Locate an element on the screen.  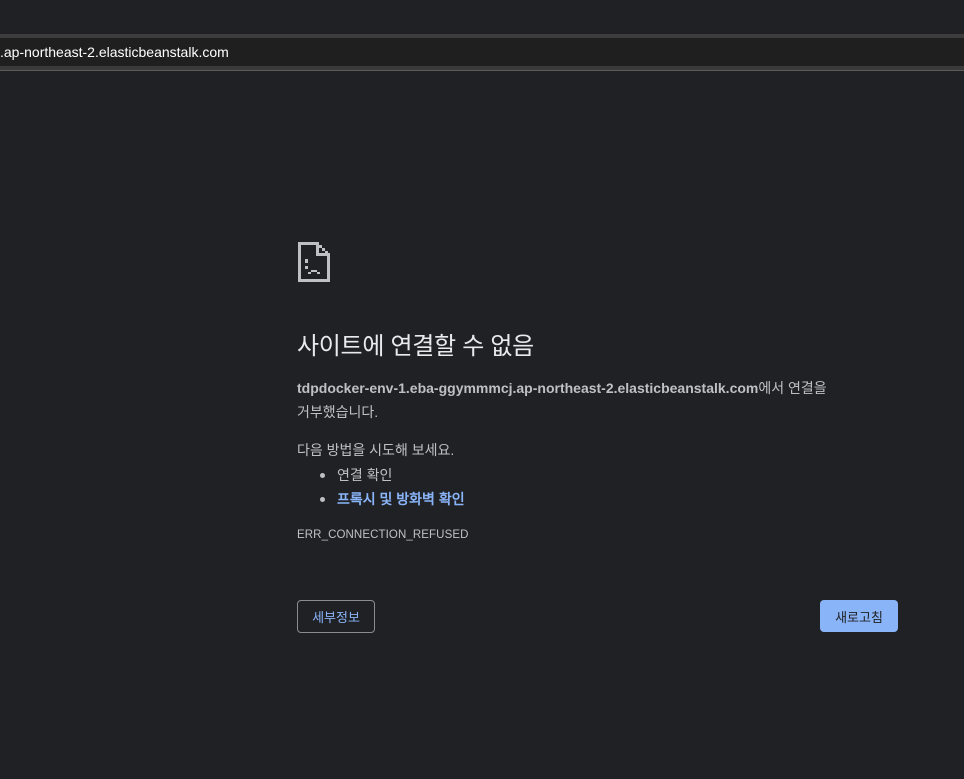
page-title: 사이트에 연결할 수 없음 is located at coordinates (415, 346).